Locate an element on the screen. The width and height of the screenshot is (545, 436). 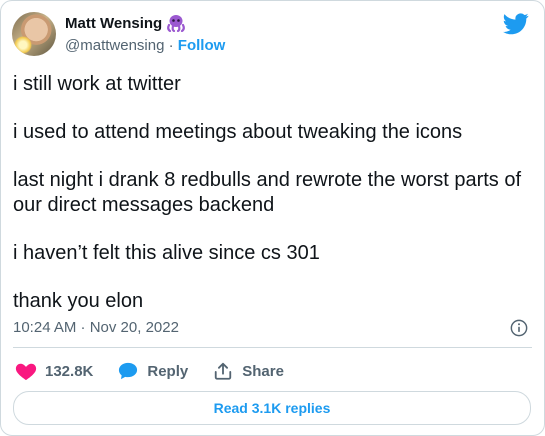
tweet-paragraph: i haven’t felt this alive since cs 301 is located at coordinates (166, 253).